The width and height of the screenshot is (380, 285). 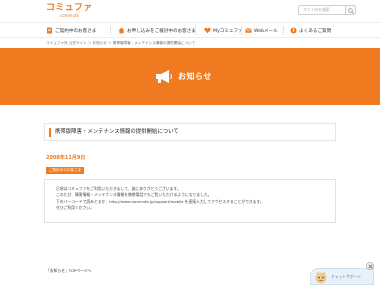 I want to click on question-icon: ?, so click(x=293, y=30).